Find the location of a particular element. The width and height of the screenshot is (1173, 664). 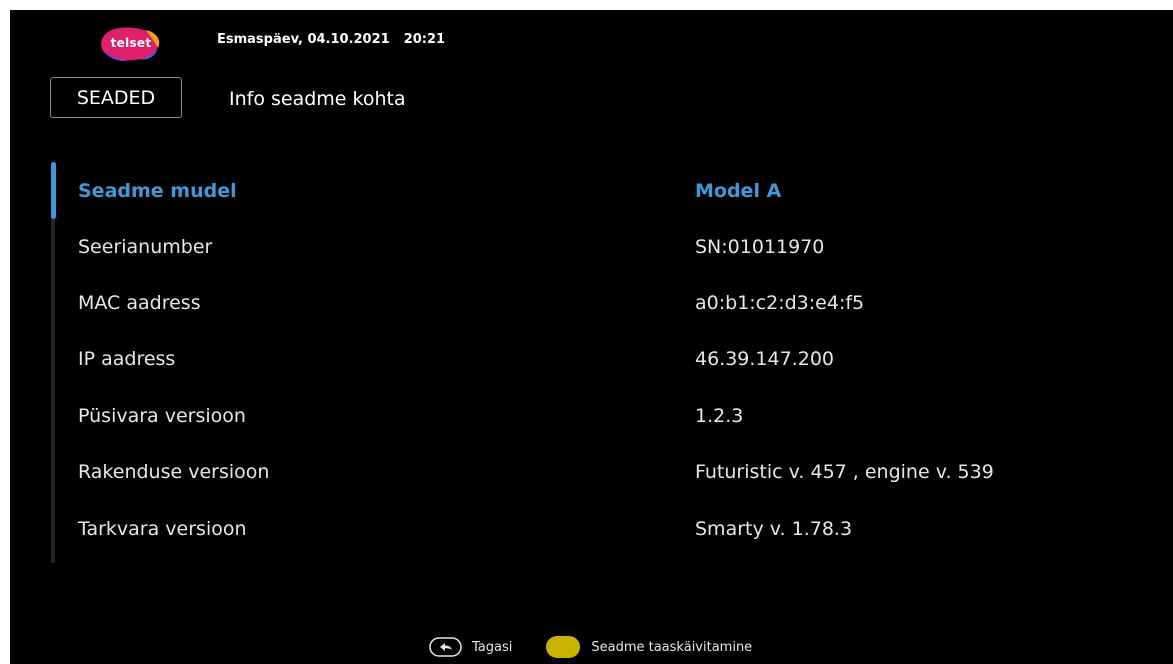

info-row-software-version: Tarkvara versioon Smarty v. 1.78.3 is located at coordinates (608, 533).